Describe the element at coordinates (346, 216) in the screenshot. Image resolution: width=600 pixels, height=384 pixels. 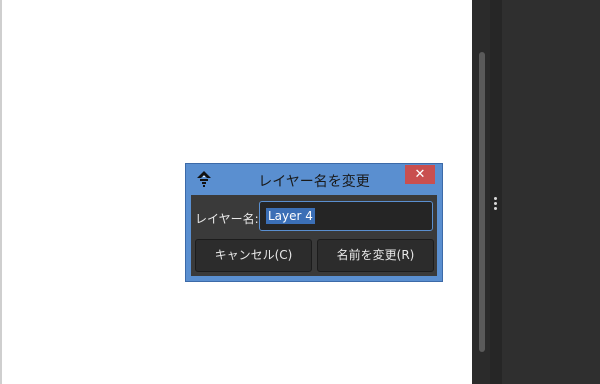
I see `layer-name-input: Layer 4` at that location.